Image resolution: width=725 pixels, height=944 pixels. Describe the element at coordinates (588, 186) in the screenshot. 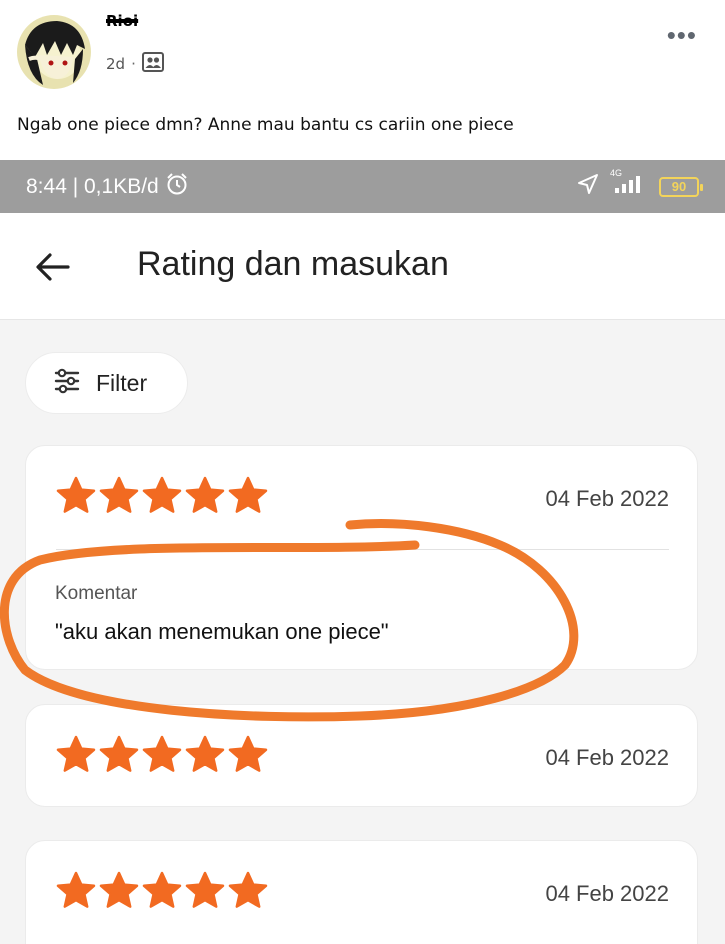

I see `location-icon` at that location.